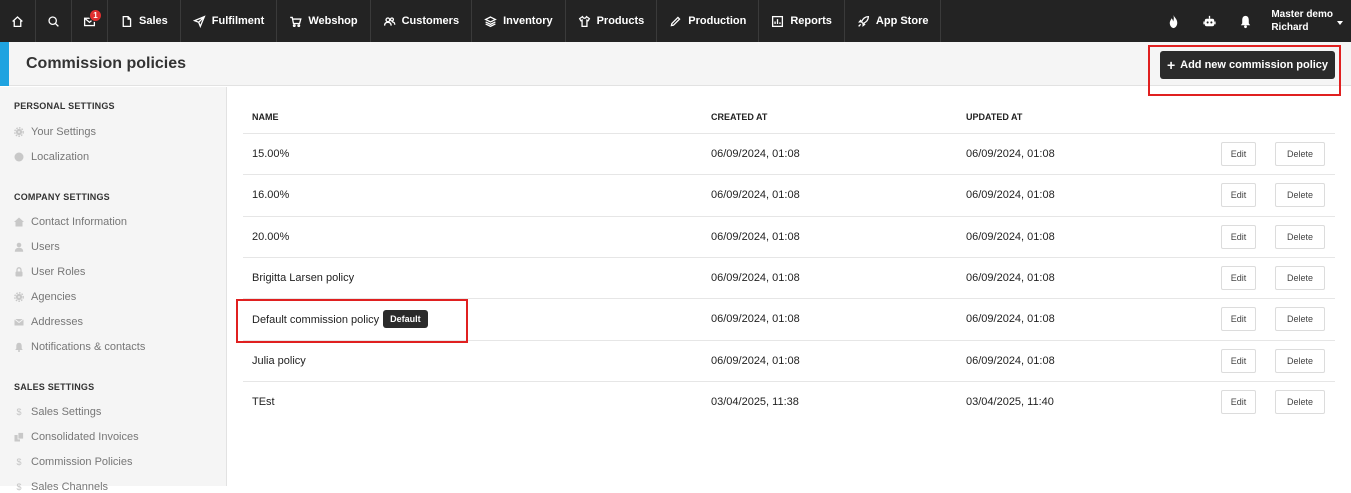 This screenshot has width=1351, height=493. Describe the element at coordinates (58, 272) in the screenshot. I see `sidebar-item-label: User Roles` at that location.